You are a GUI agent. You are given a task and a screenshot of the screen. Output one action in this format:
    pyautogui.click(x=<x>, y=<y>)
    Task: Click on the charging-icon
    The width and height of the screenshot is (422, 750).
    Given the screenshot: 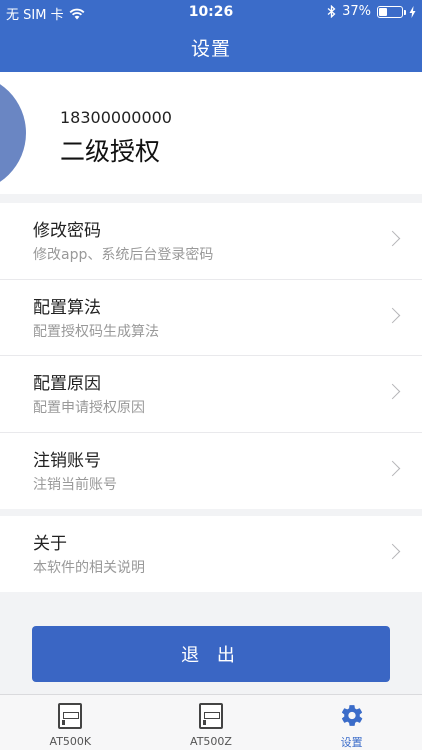 What is the action you would take?
    pyautogui.click(x=412, y=11)
    